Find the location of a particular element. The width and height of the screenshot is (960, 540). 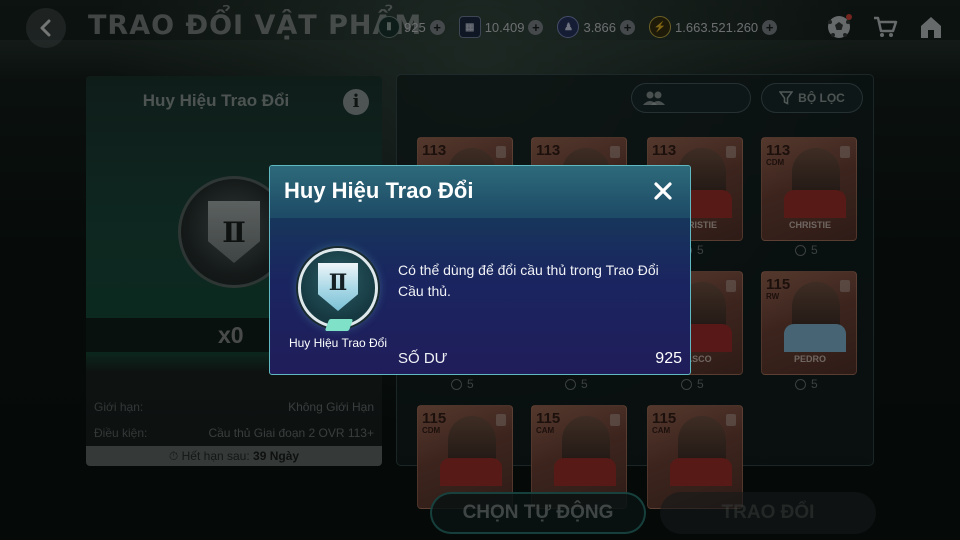

close-icon is located at coordinates (663, 191).